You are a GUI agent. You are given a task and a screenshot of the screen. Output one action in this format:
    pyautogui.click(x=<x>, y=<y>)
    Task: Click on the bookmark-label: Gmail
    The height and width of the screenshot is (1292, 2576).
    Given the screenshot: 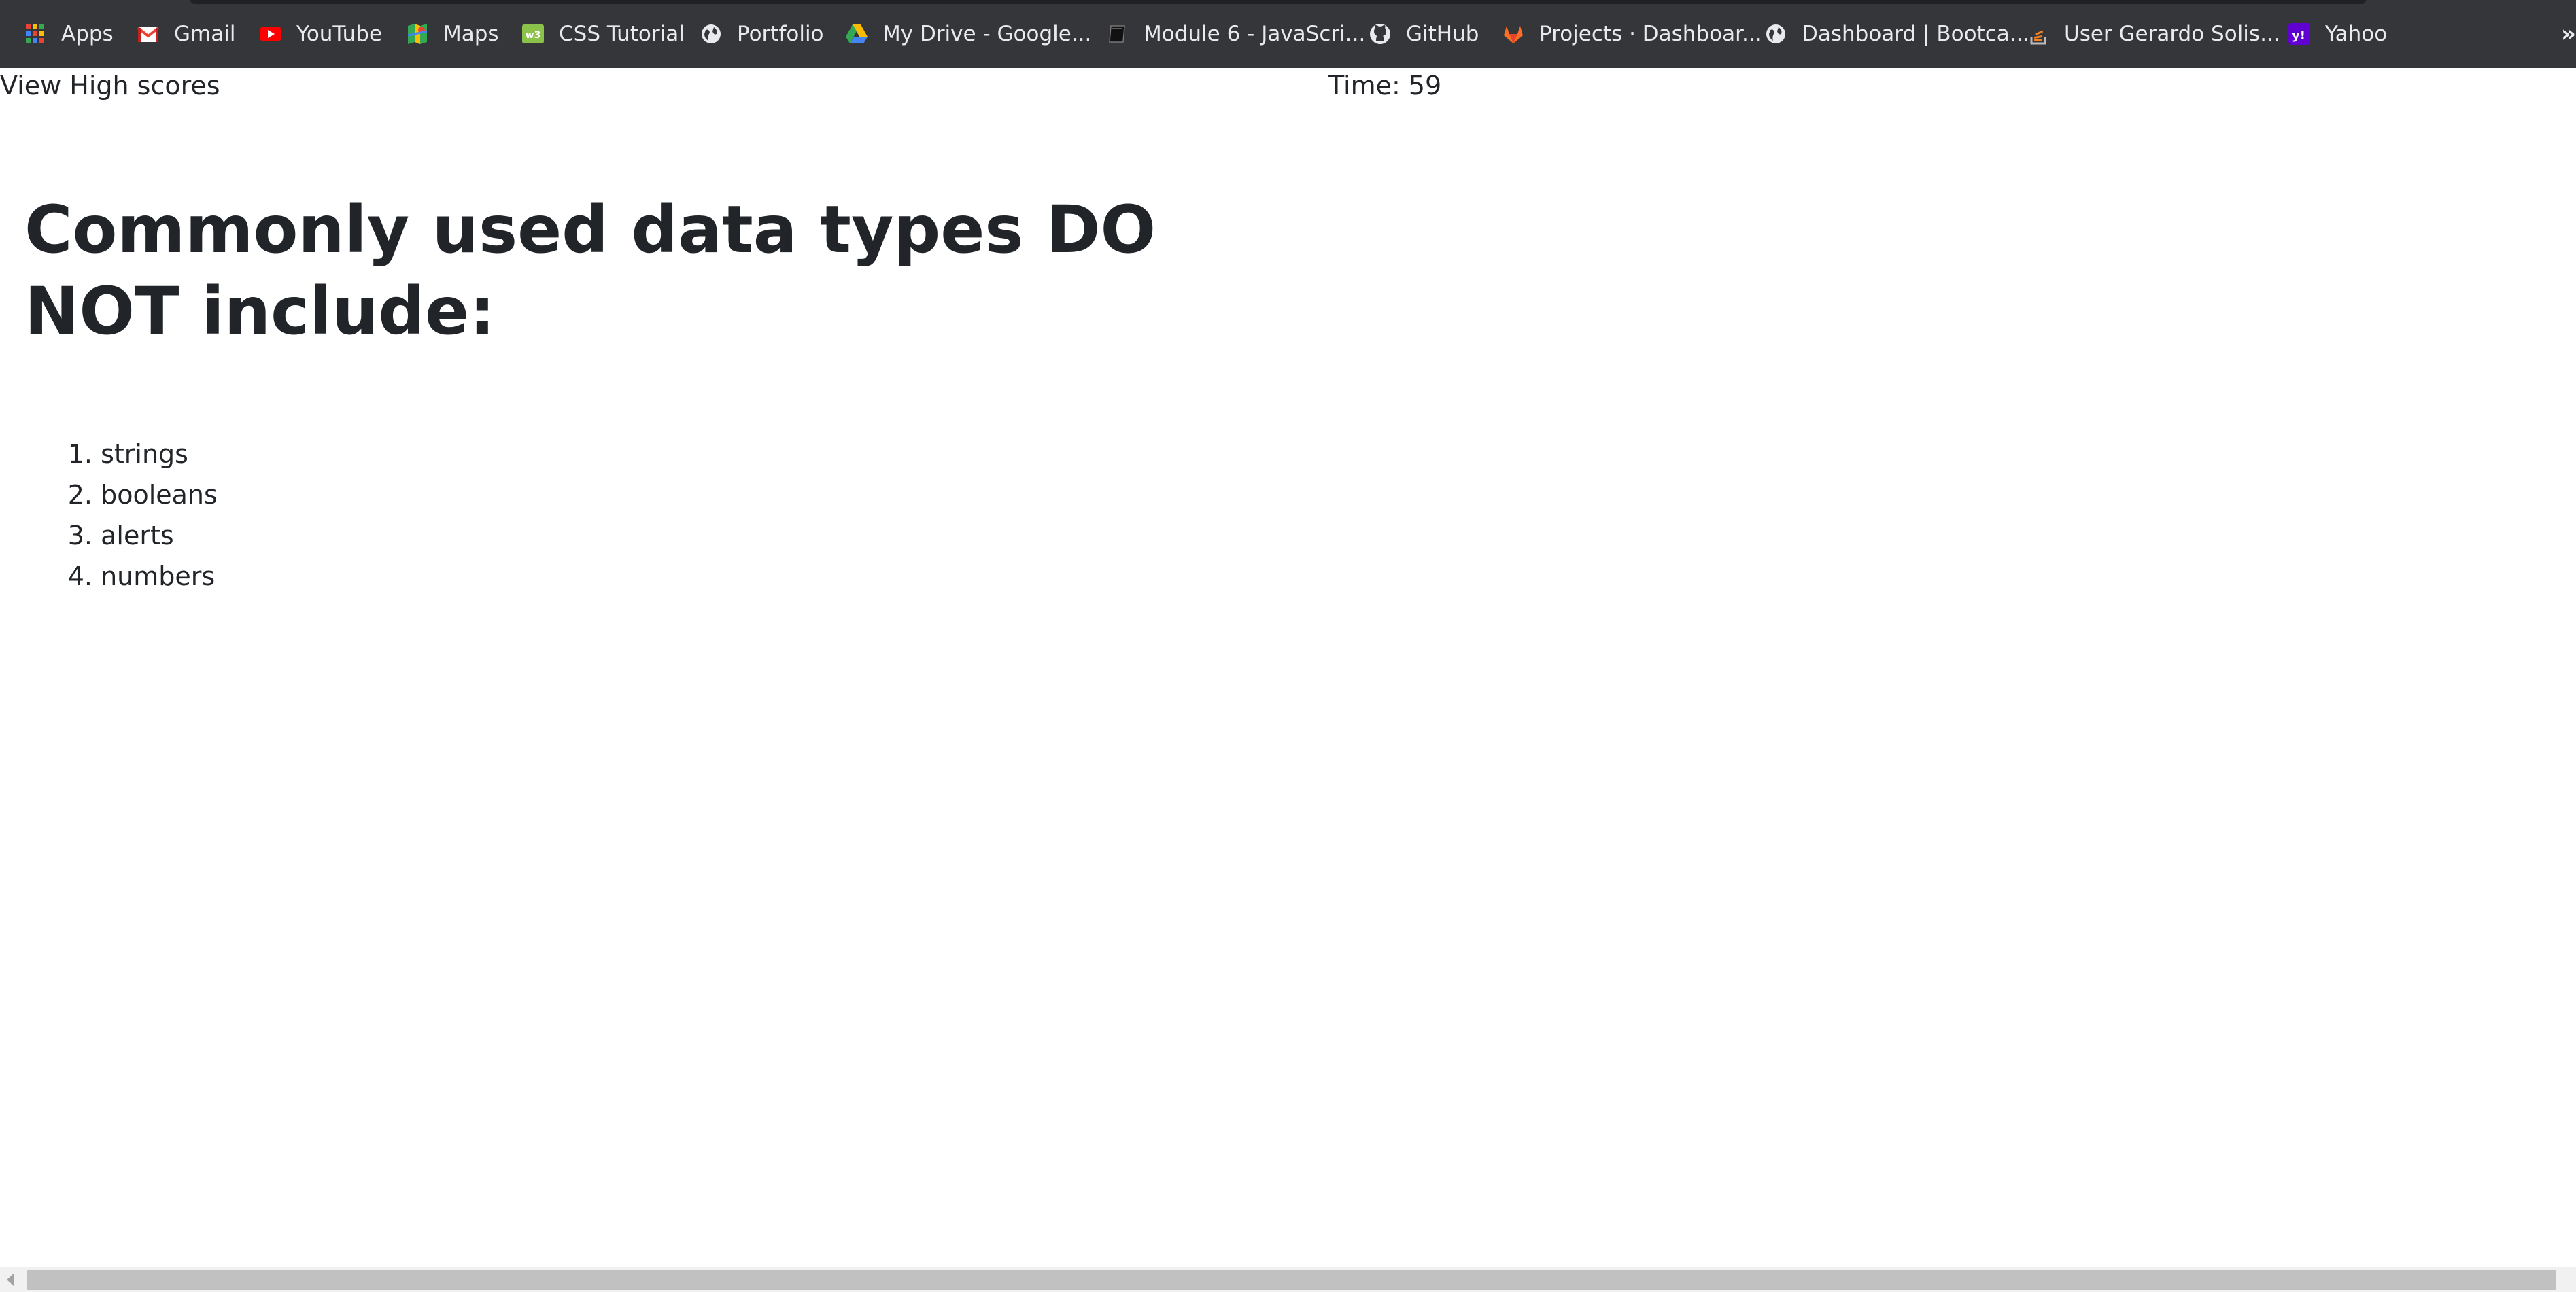 What is the action you would take?
    pyautogui.click(x=205, y=34)
    